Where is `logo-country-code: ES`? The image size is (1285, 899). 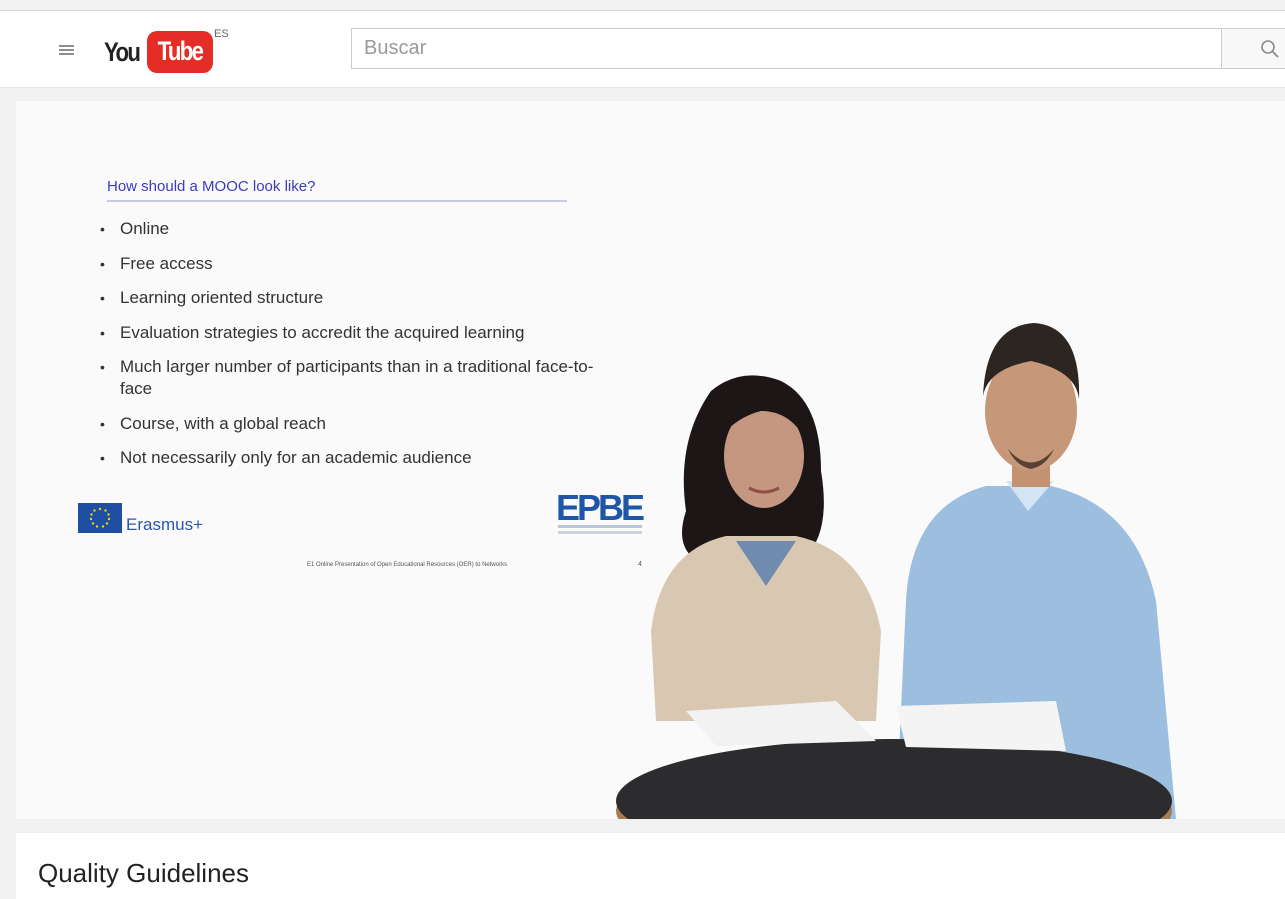 logo-country-code: ES is located at coordinates (221, 34).